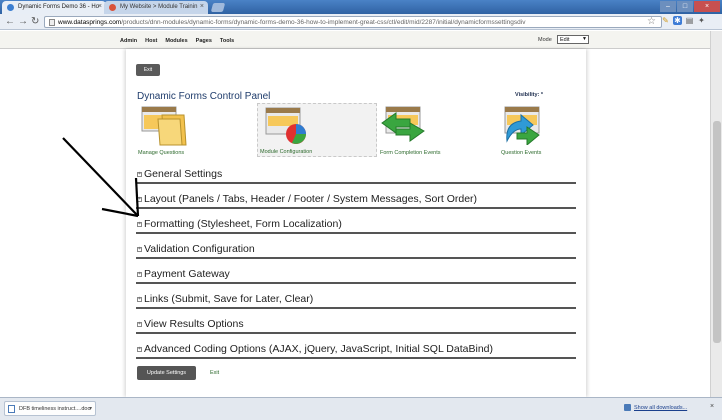  I want to click on mode-label: Mode, so click(545, 40).